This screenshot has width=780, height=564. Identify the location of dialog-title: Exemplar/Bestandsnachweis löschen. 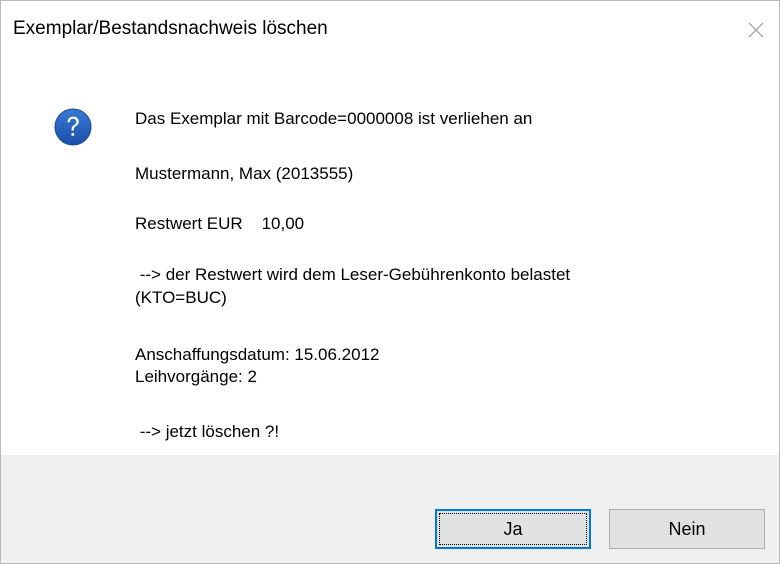
(170, 28).